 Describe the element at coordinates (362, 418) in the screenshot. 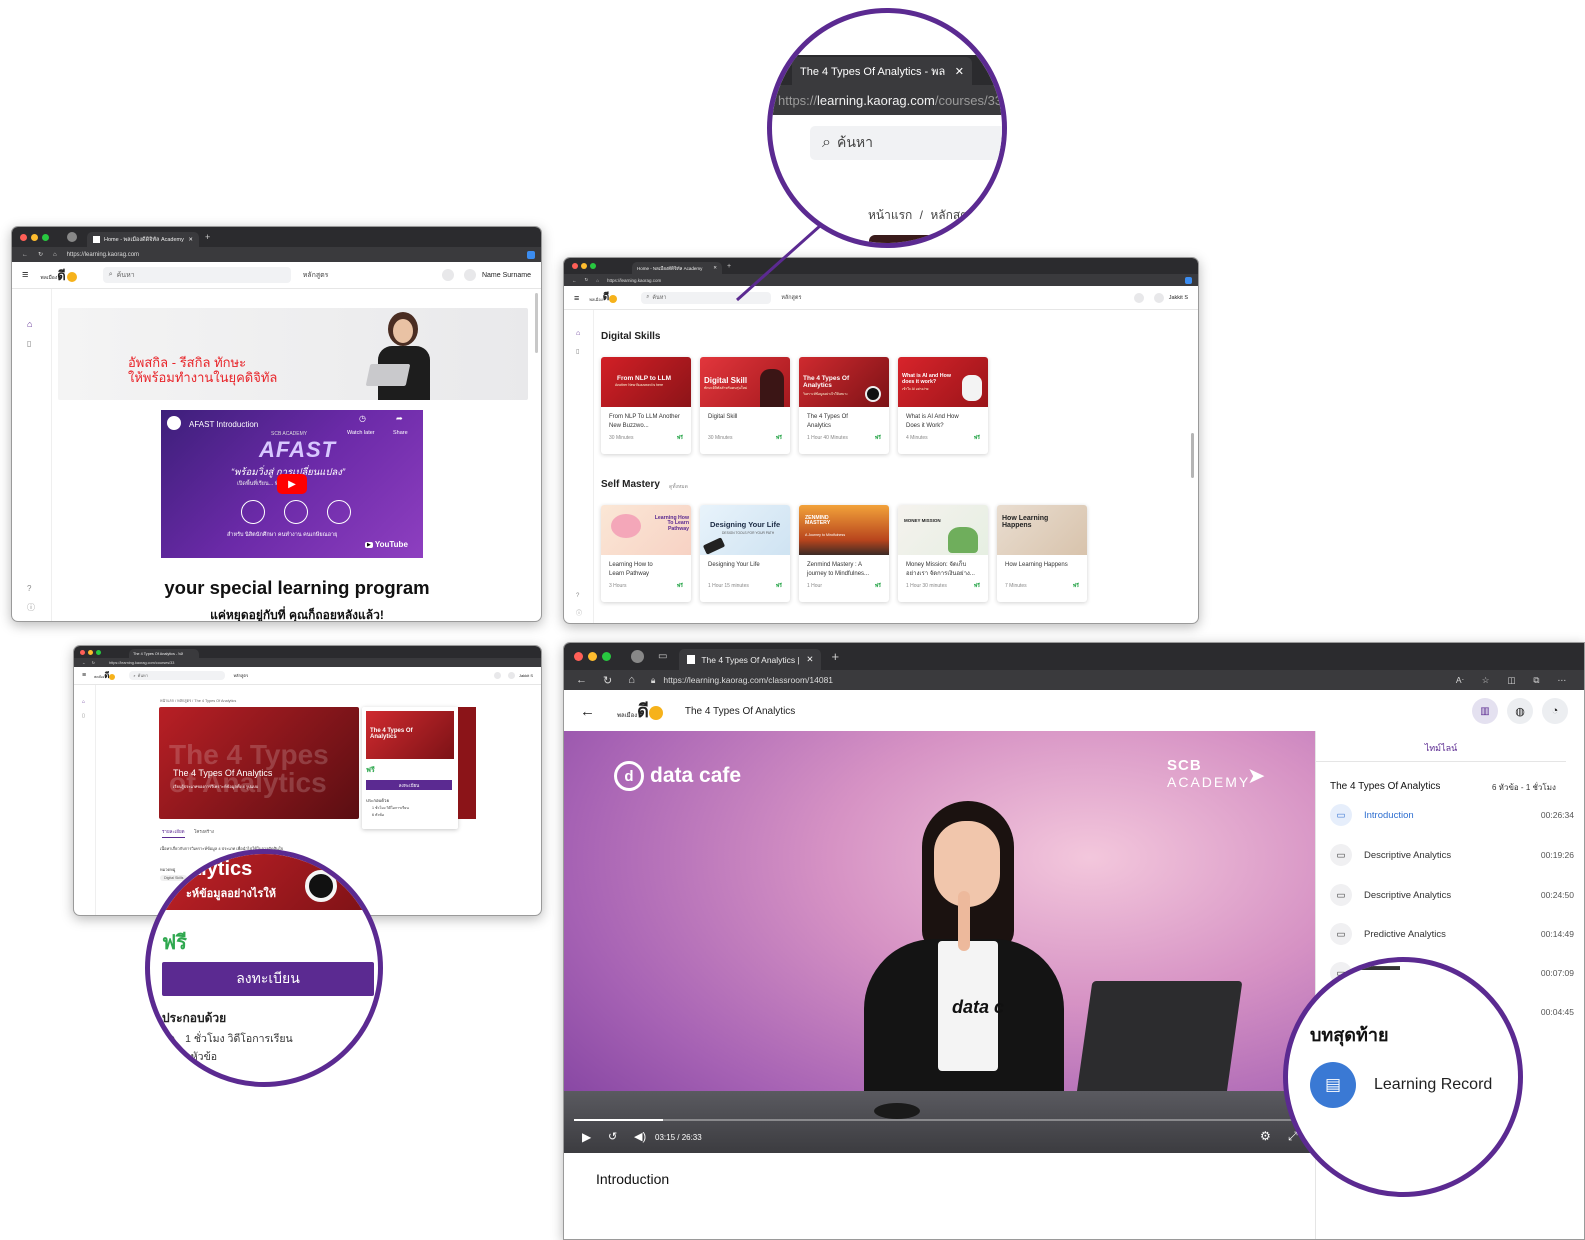

I see `watch-later-icon: ◷` at that location.